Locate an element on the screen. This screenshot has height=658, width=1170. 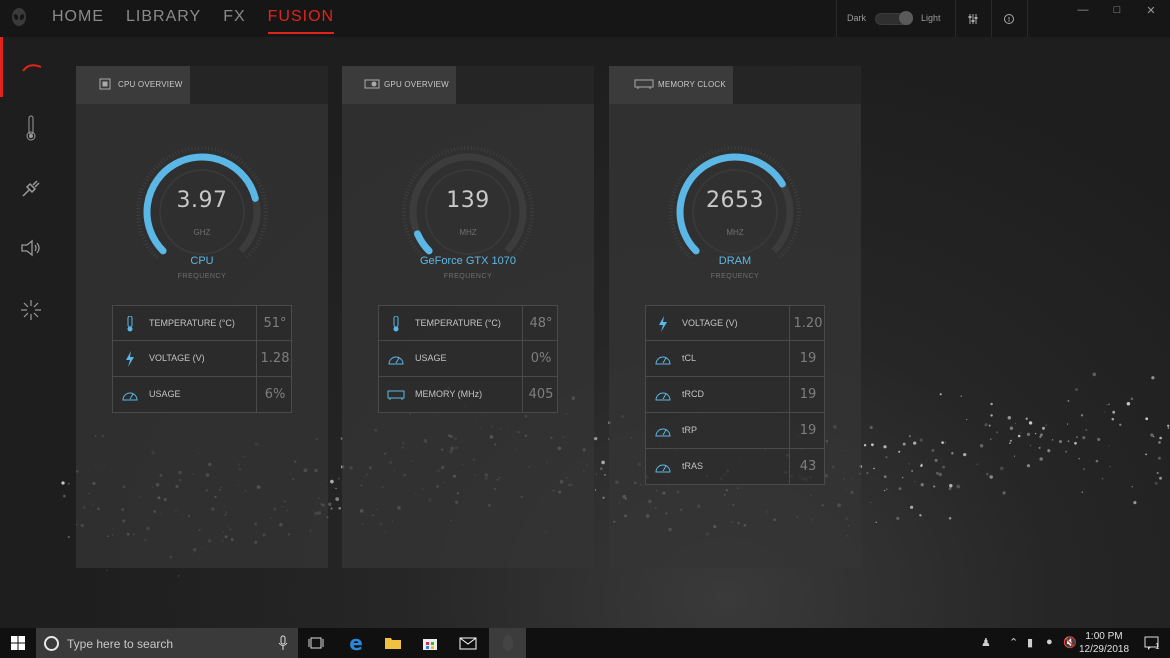
stat-row: TEMPERATURE (°C) 51° is located at coordinates (202, 323).